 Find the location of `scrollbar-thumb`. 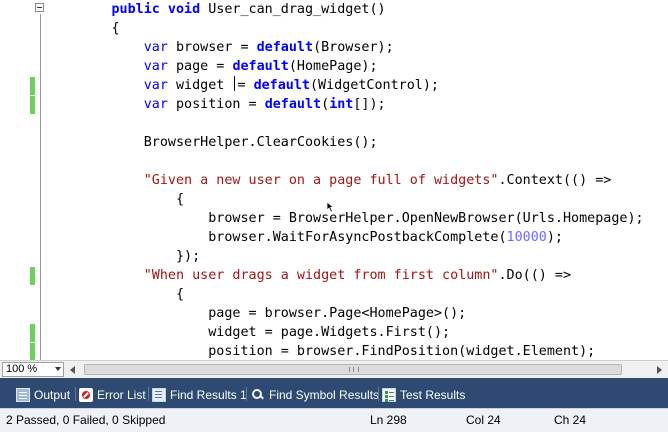

scrollbar-thumb is located at coordinates (353, 369).